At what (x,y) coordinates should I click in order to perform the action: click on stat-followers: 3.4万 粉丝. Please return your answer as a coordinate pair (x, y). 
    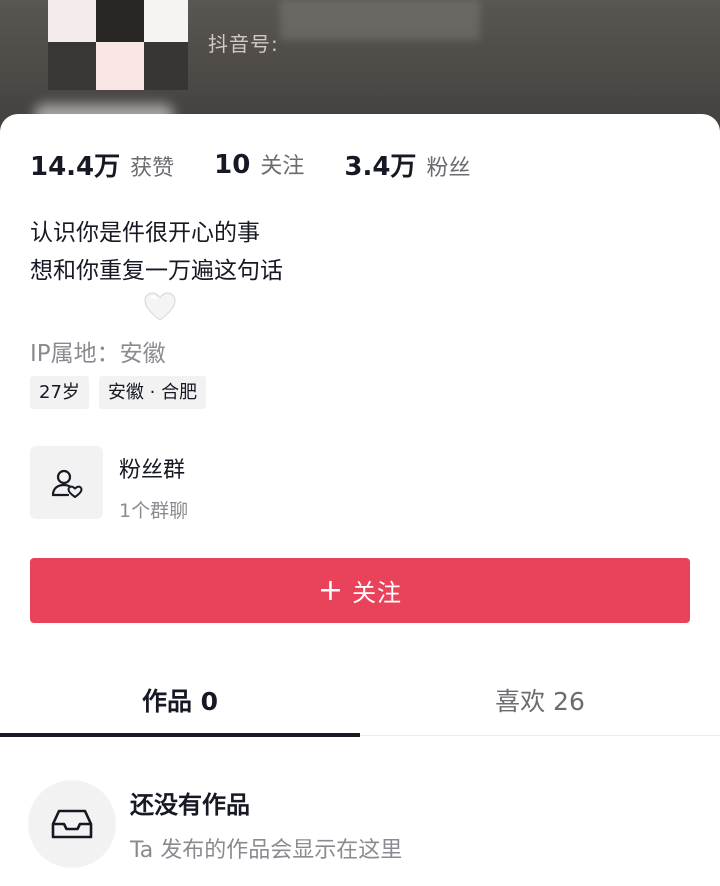
    Looking at the image, I should click on (407, 164).